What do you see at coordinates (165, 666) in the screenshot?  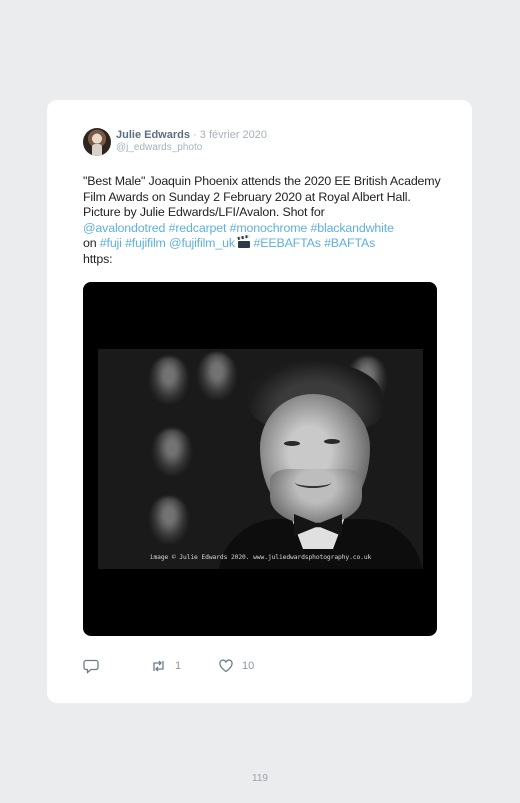 I see `retweet-button: 1` at bounding box center [165, 666].